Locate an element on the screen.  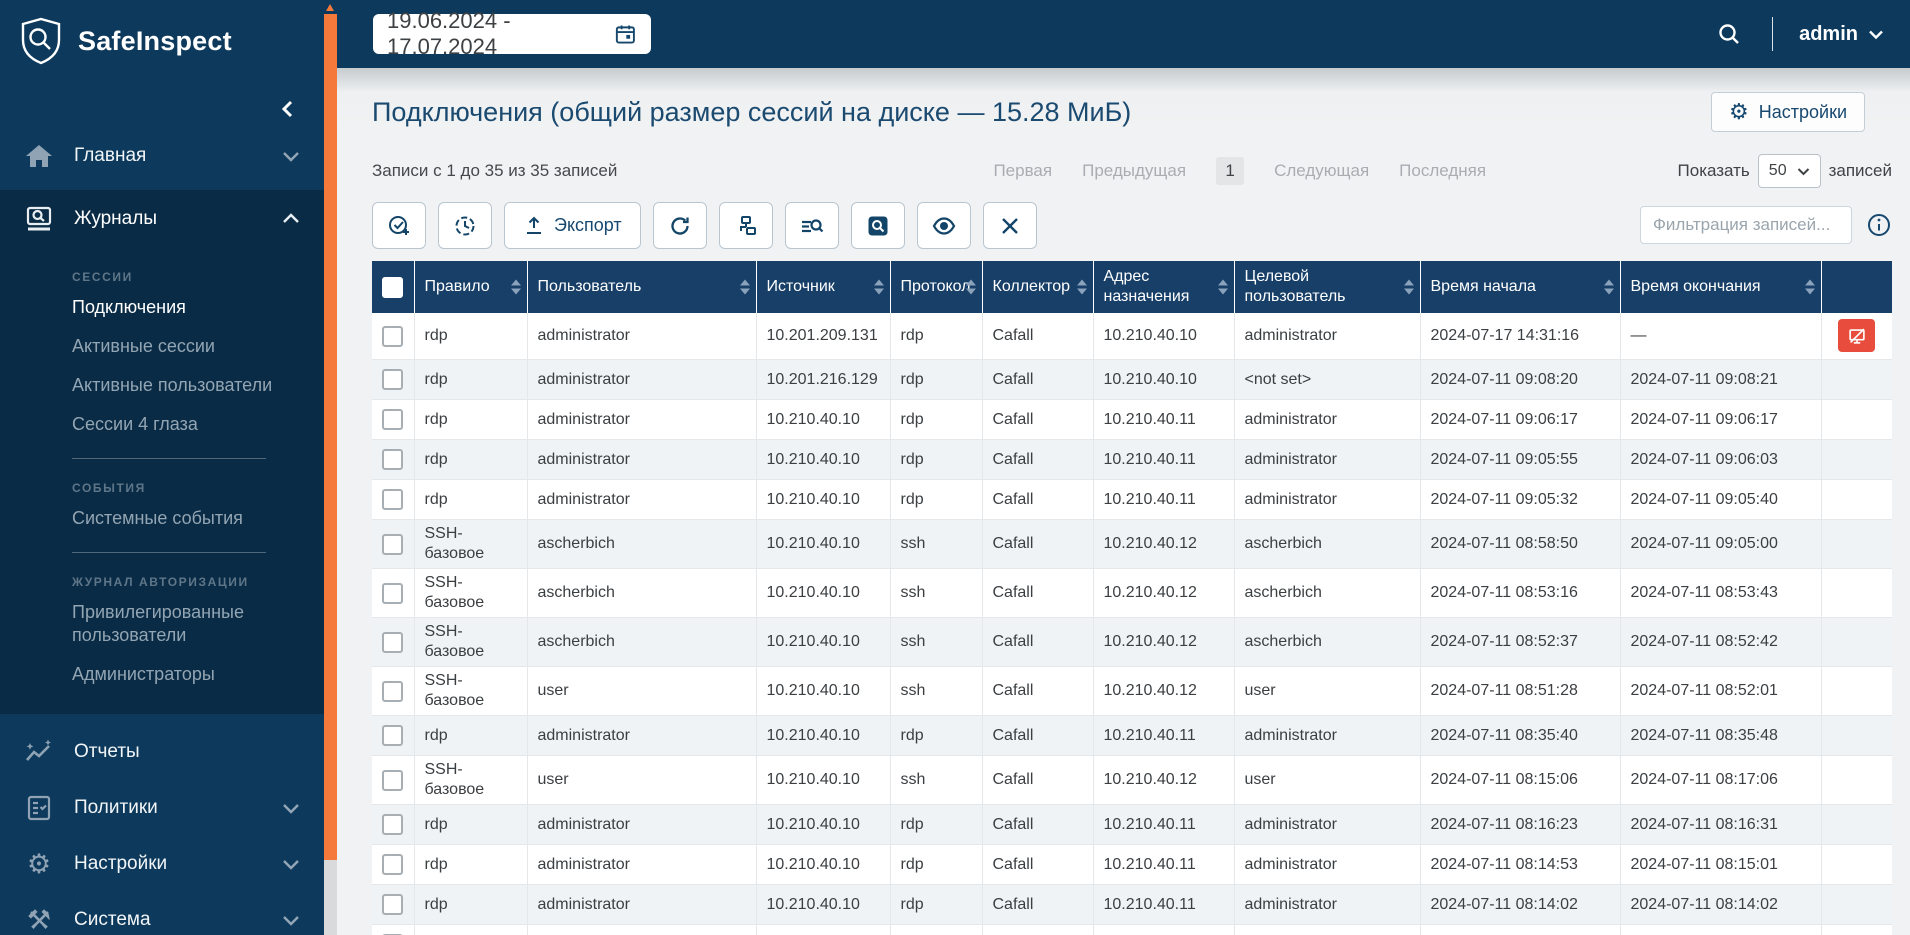
sidebar-subitem: Администраторы is located at coordinates (183, 674).